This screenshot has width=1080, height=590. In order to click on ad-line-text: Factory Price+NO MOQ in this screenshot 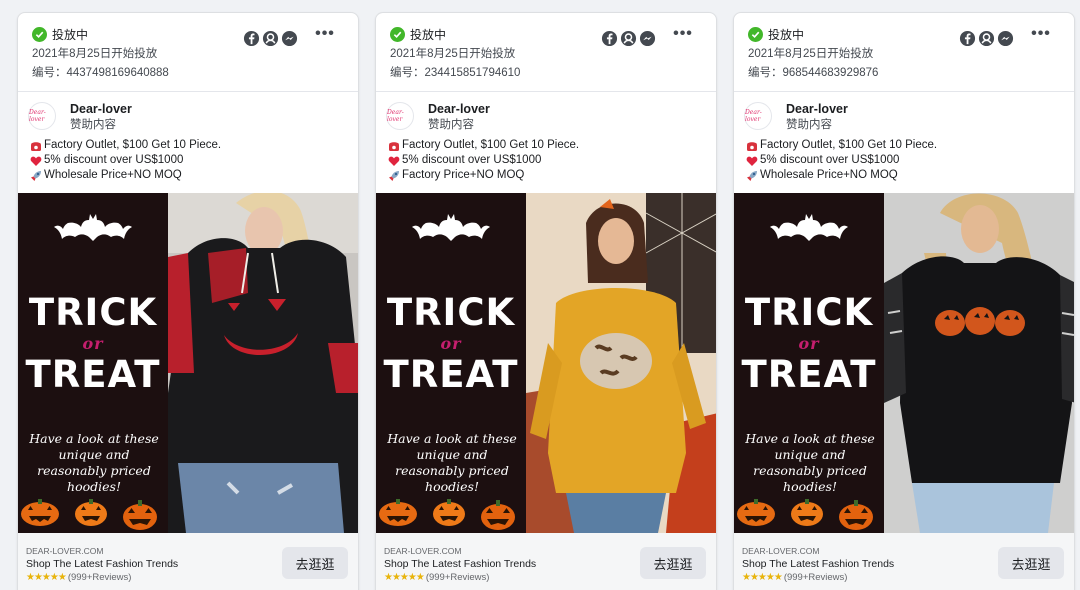, I will do `click(463, 175)`.